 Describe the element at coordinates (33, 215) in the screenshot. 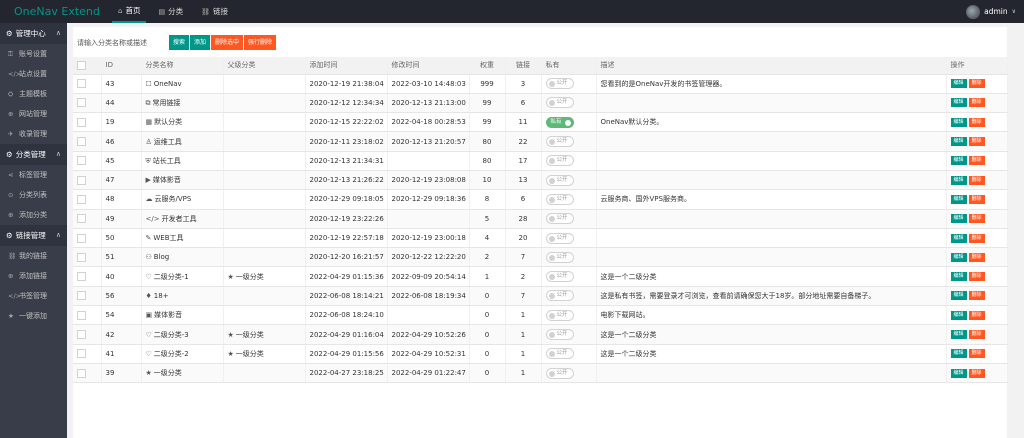

I see `sidebar-item: ⊕ 添加分类` at that location.